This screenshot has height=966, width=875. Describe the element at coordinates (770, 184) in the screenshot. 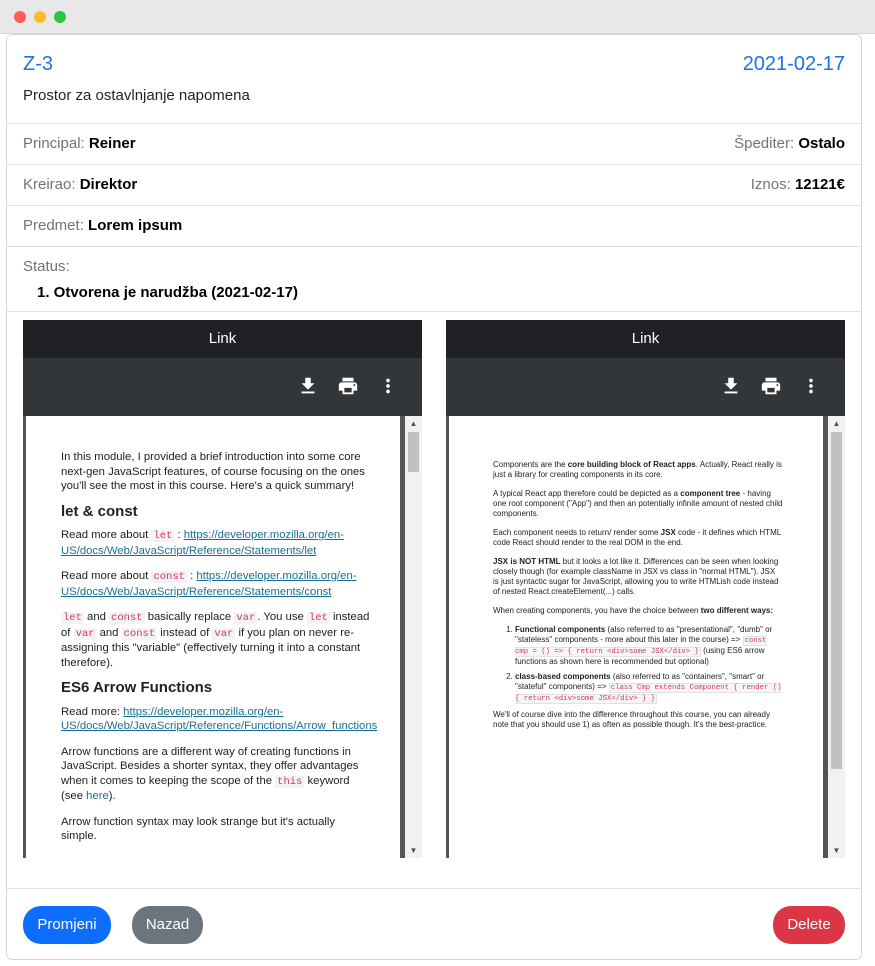

I see `iznos-label: Iznos:` at that location.